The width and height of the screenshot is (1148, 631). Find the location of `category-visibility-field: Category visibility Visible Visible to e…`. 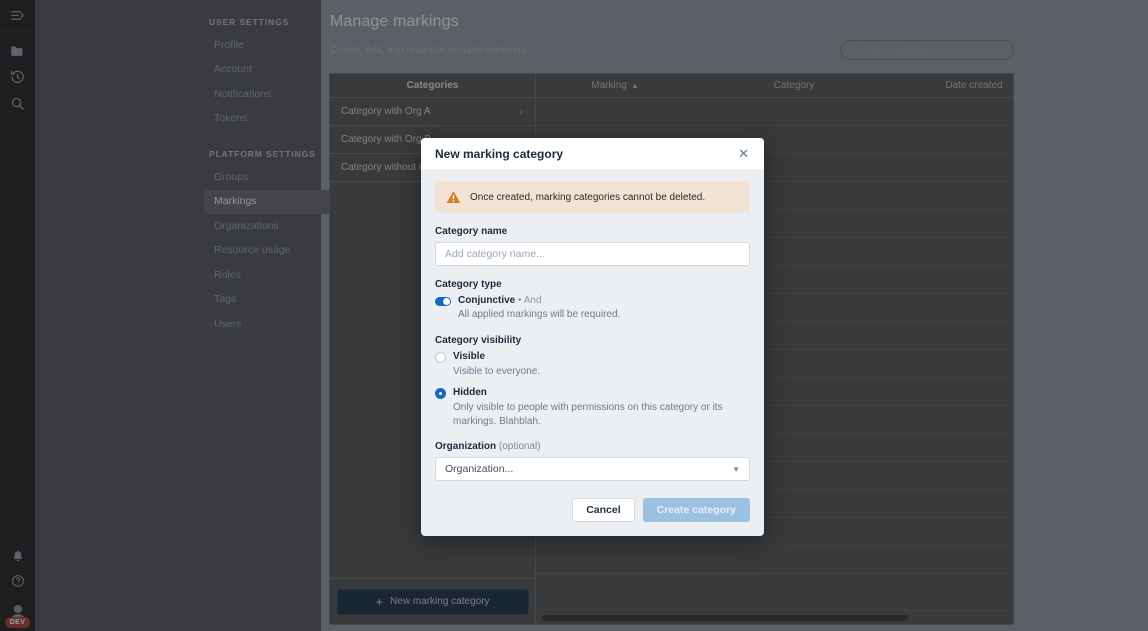

category-visibility-field: Category visibility Visible Visible to e… is located at coordinates (592, 382).